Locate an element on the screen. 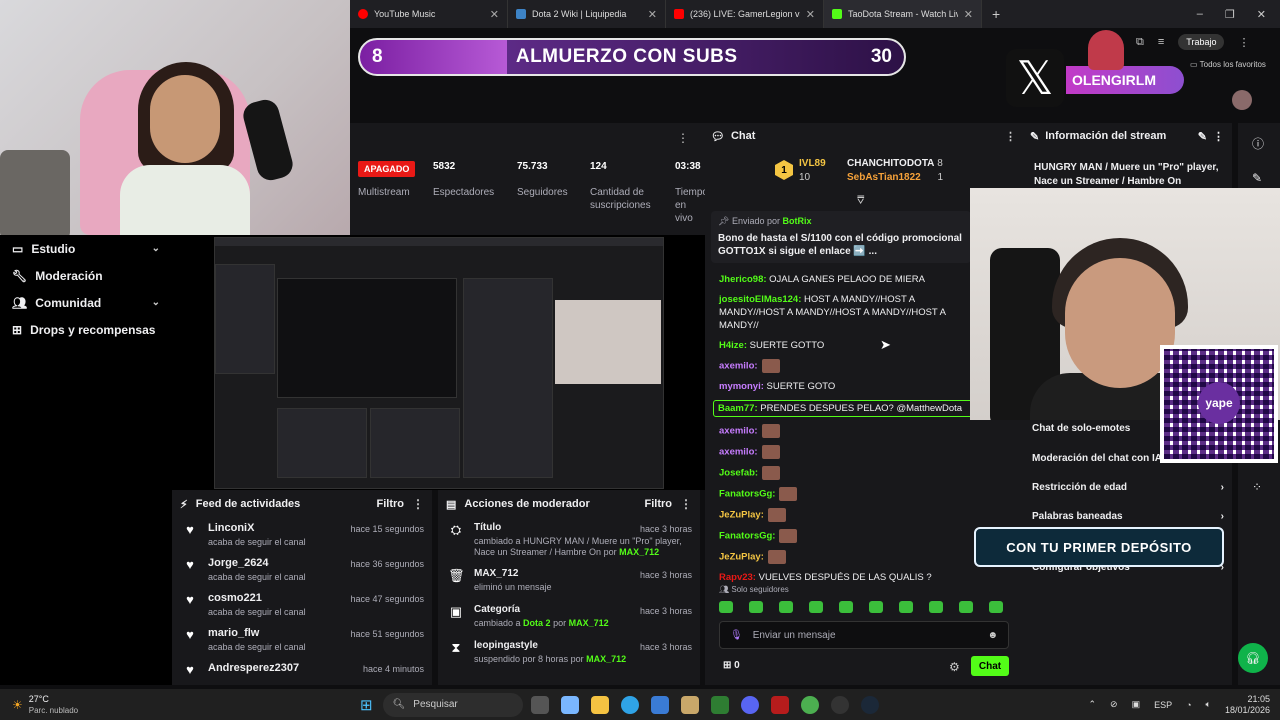 This screenshot has height=720, width=1280. avatar is located at coordinates (1242, 100).